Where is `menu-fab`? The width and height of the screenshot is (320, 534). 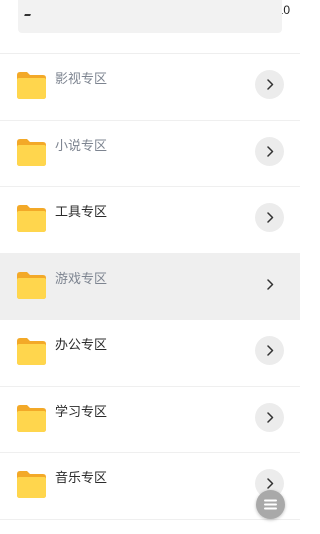
menu-fab is located at coordinates (270, 504).